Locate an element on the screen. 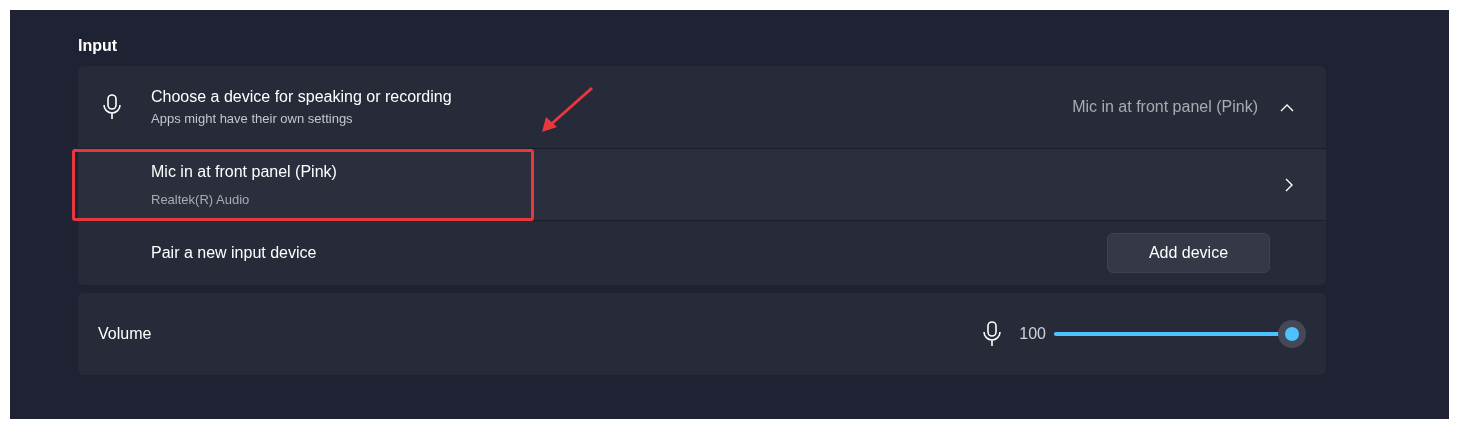  current-device: Mic in at front panel (Pink) is located at coordinates (1165, 107).